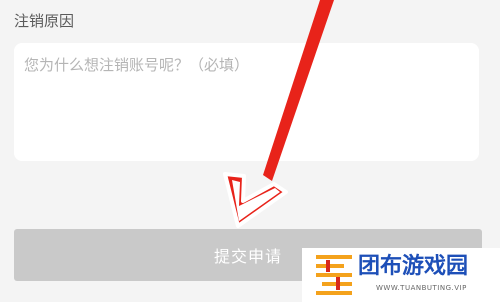 The image size is (500, 302). What do you see at coordinates (44, 21) in the screenshot?
I see `reason-section-label: 注销原因` at bounding box center [44, 21].